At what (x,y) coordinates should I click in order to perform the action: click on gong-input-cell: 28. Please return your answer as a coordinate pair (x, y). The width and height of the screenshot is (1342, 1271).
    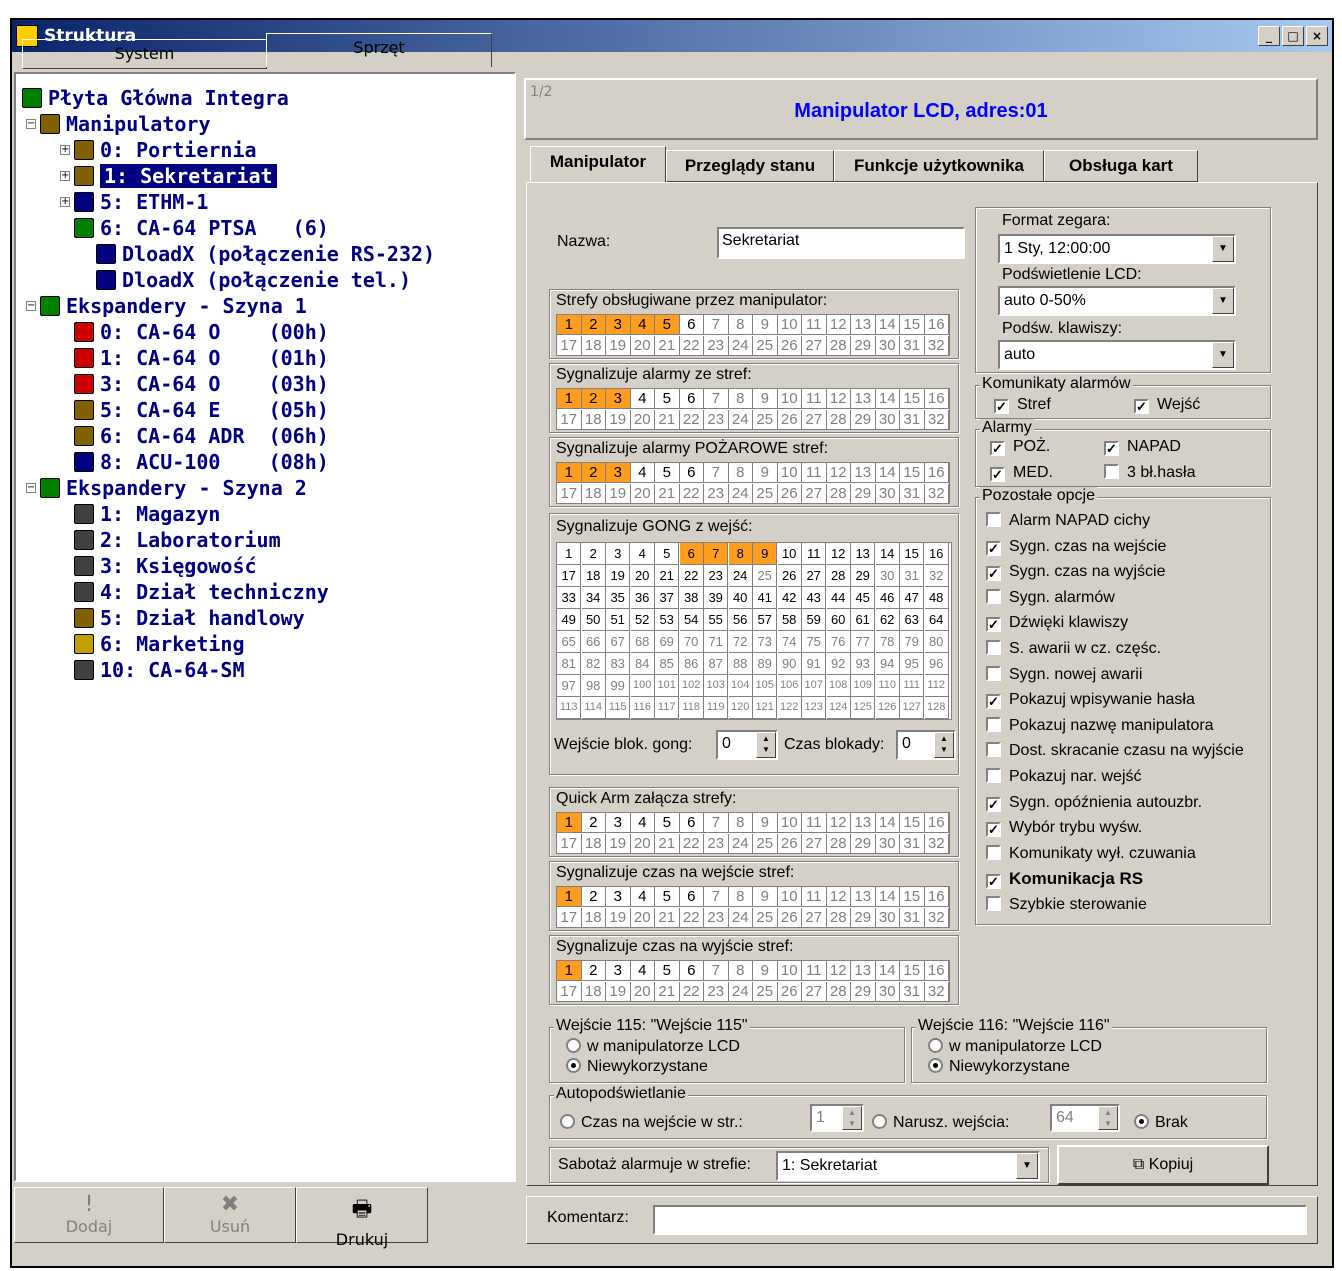
    Looking at the image, I should click on (838, 576).